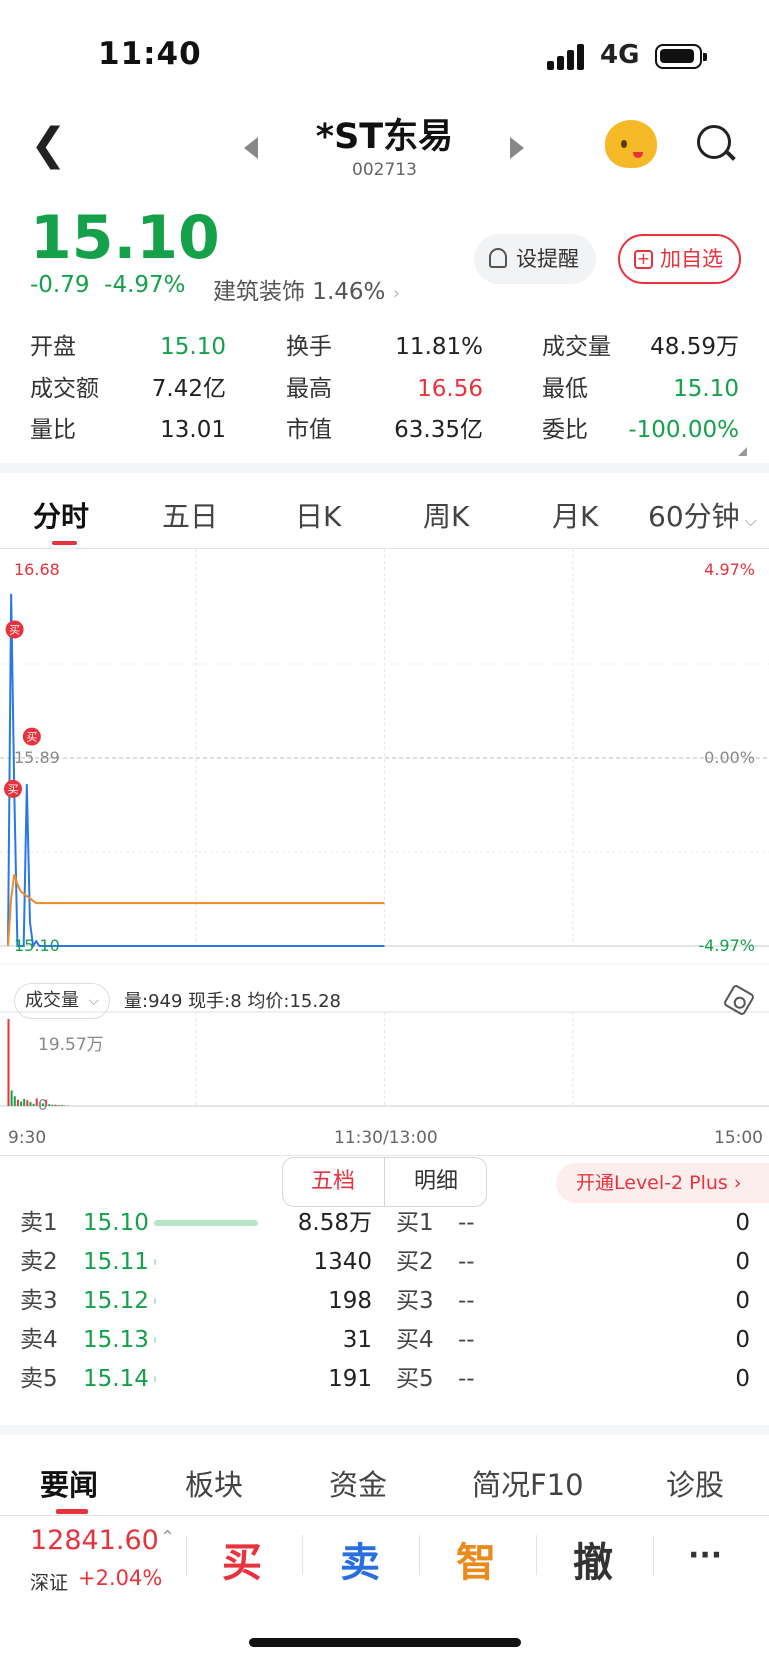 Image resolution: width=769 pixels, height=1665 pixels. Describe the element at coordinates (683, 430) in the screenshot. I see `stat-value: -100.00%` at that location.